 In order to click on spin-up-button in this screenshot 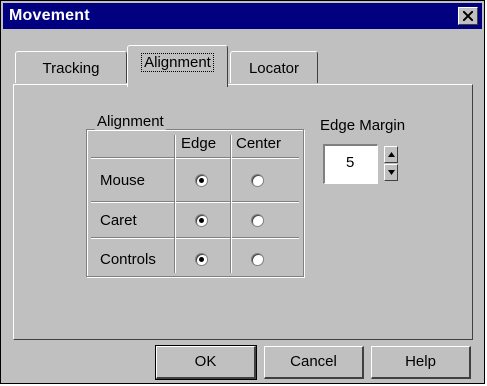, I will do `click(391, 154)`.